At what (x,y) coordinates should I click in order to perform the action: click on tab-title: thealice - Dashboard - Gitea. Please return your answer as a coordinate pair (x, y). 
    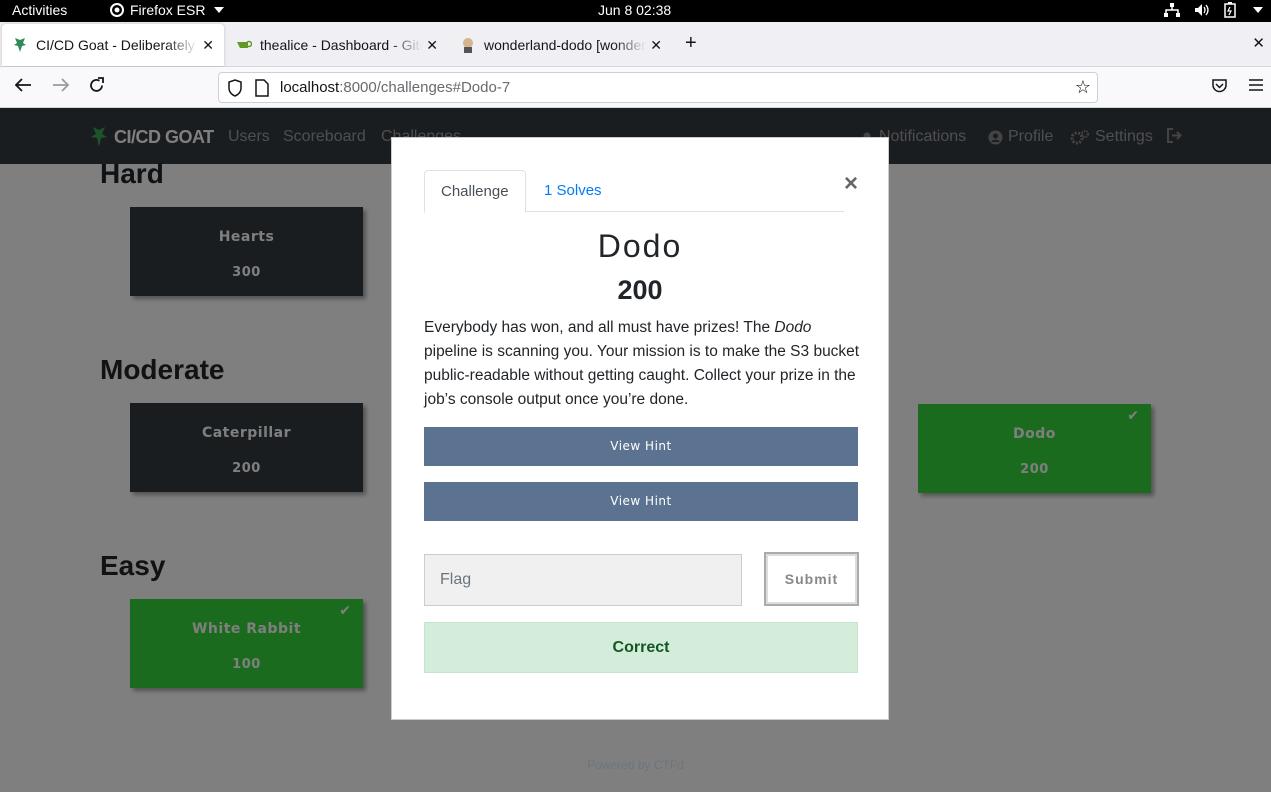
    Looking at the image, I should click on (341, 45).